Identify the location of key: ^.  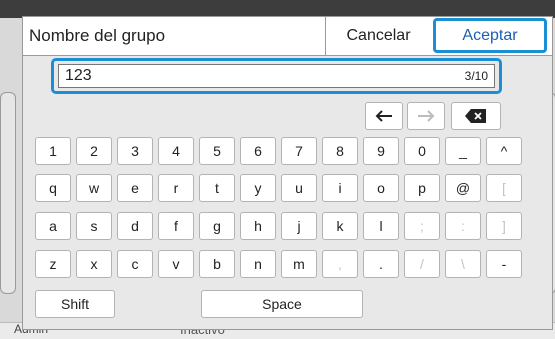
(504, 151).